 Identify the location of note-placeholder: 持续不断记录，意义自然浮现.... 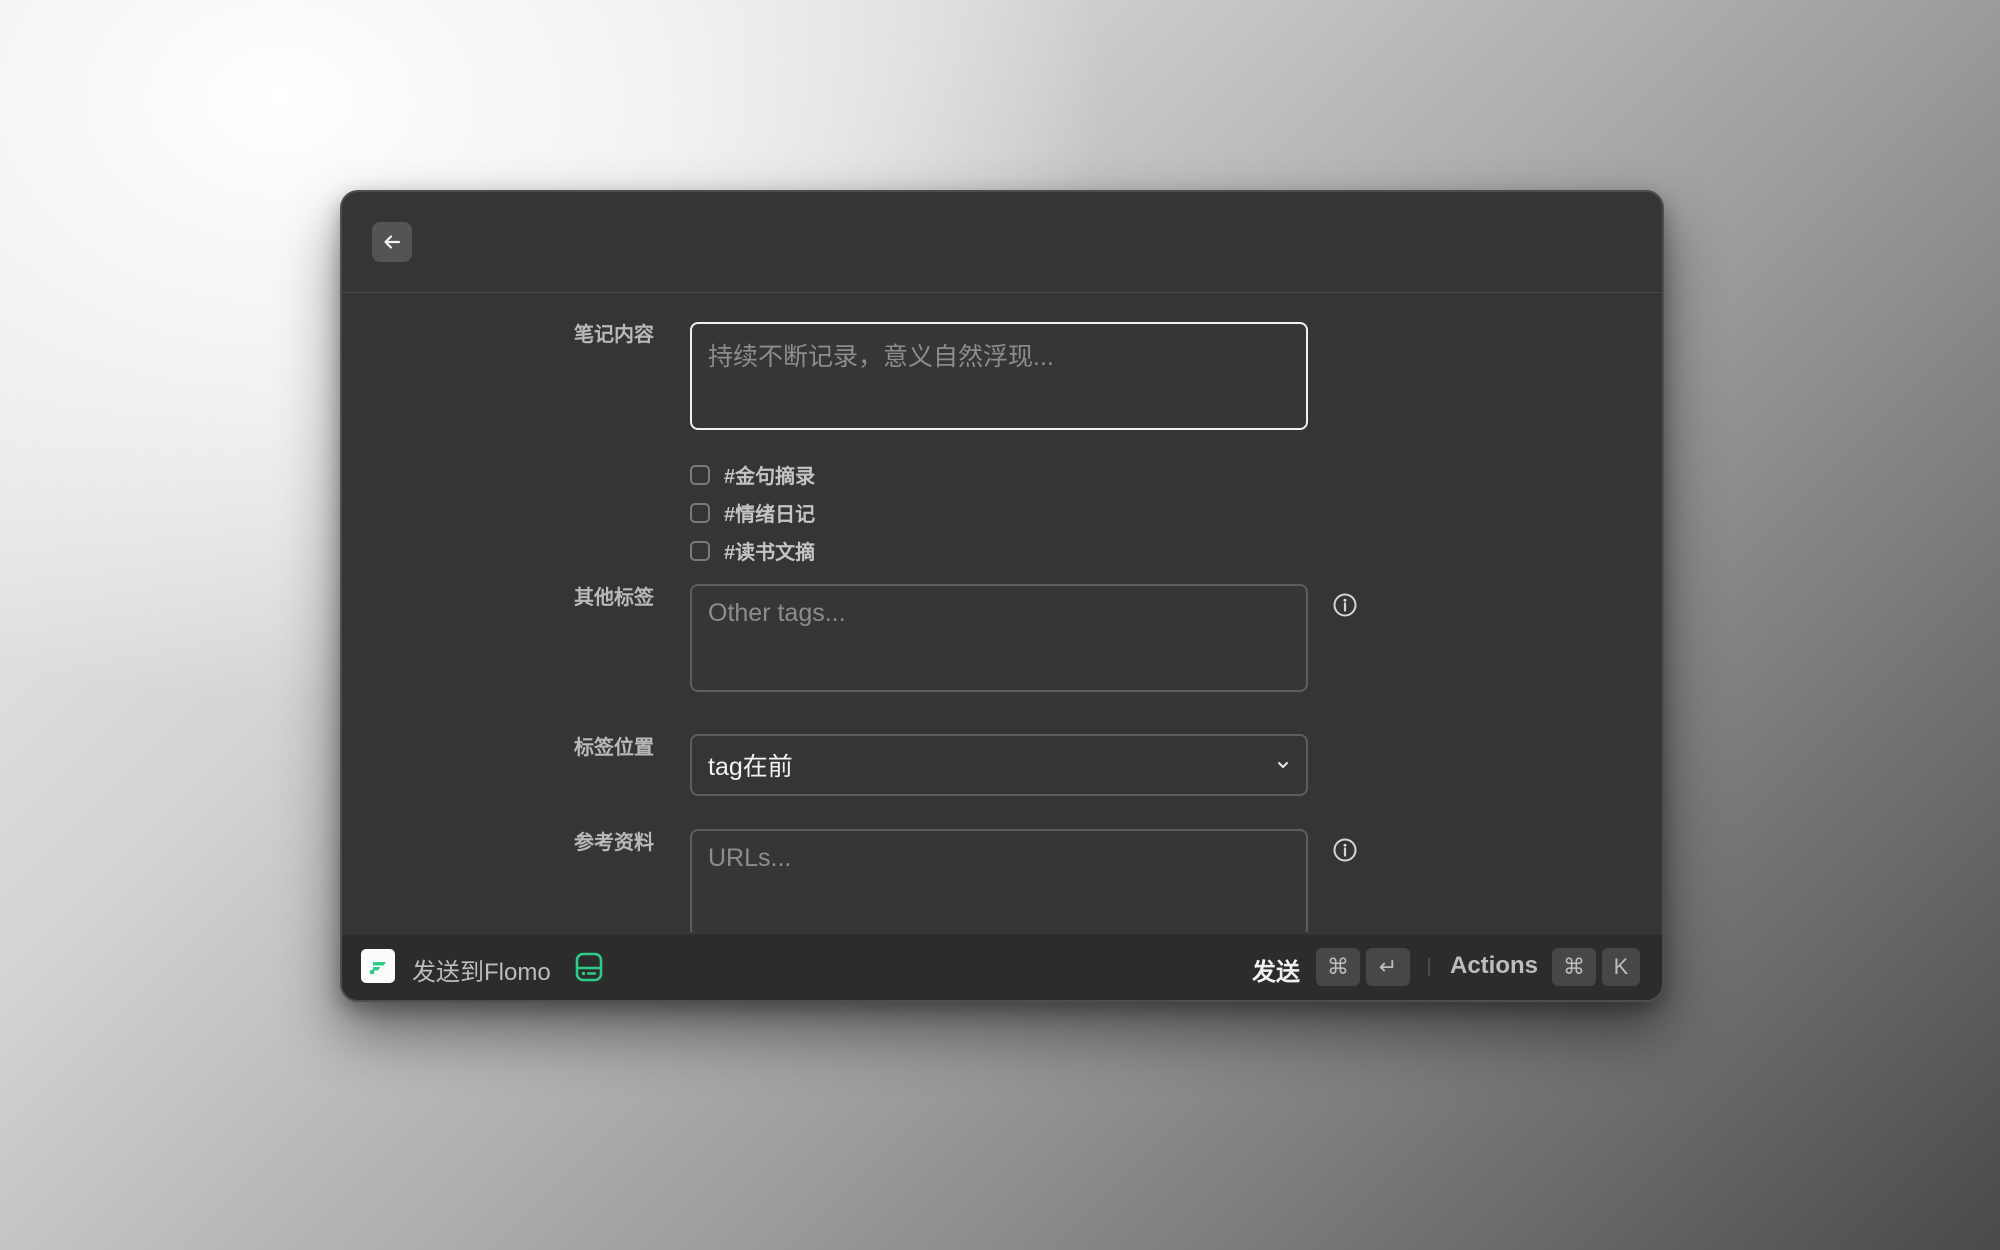
(881, 357).